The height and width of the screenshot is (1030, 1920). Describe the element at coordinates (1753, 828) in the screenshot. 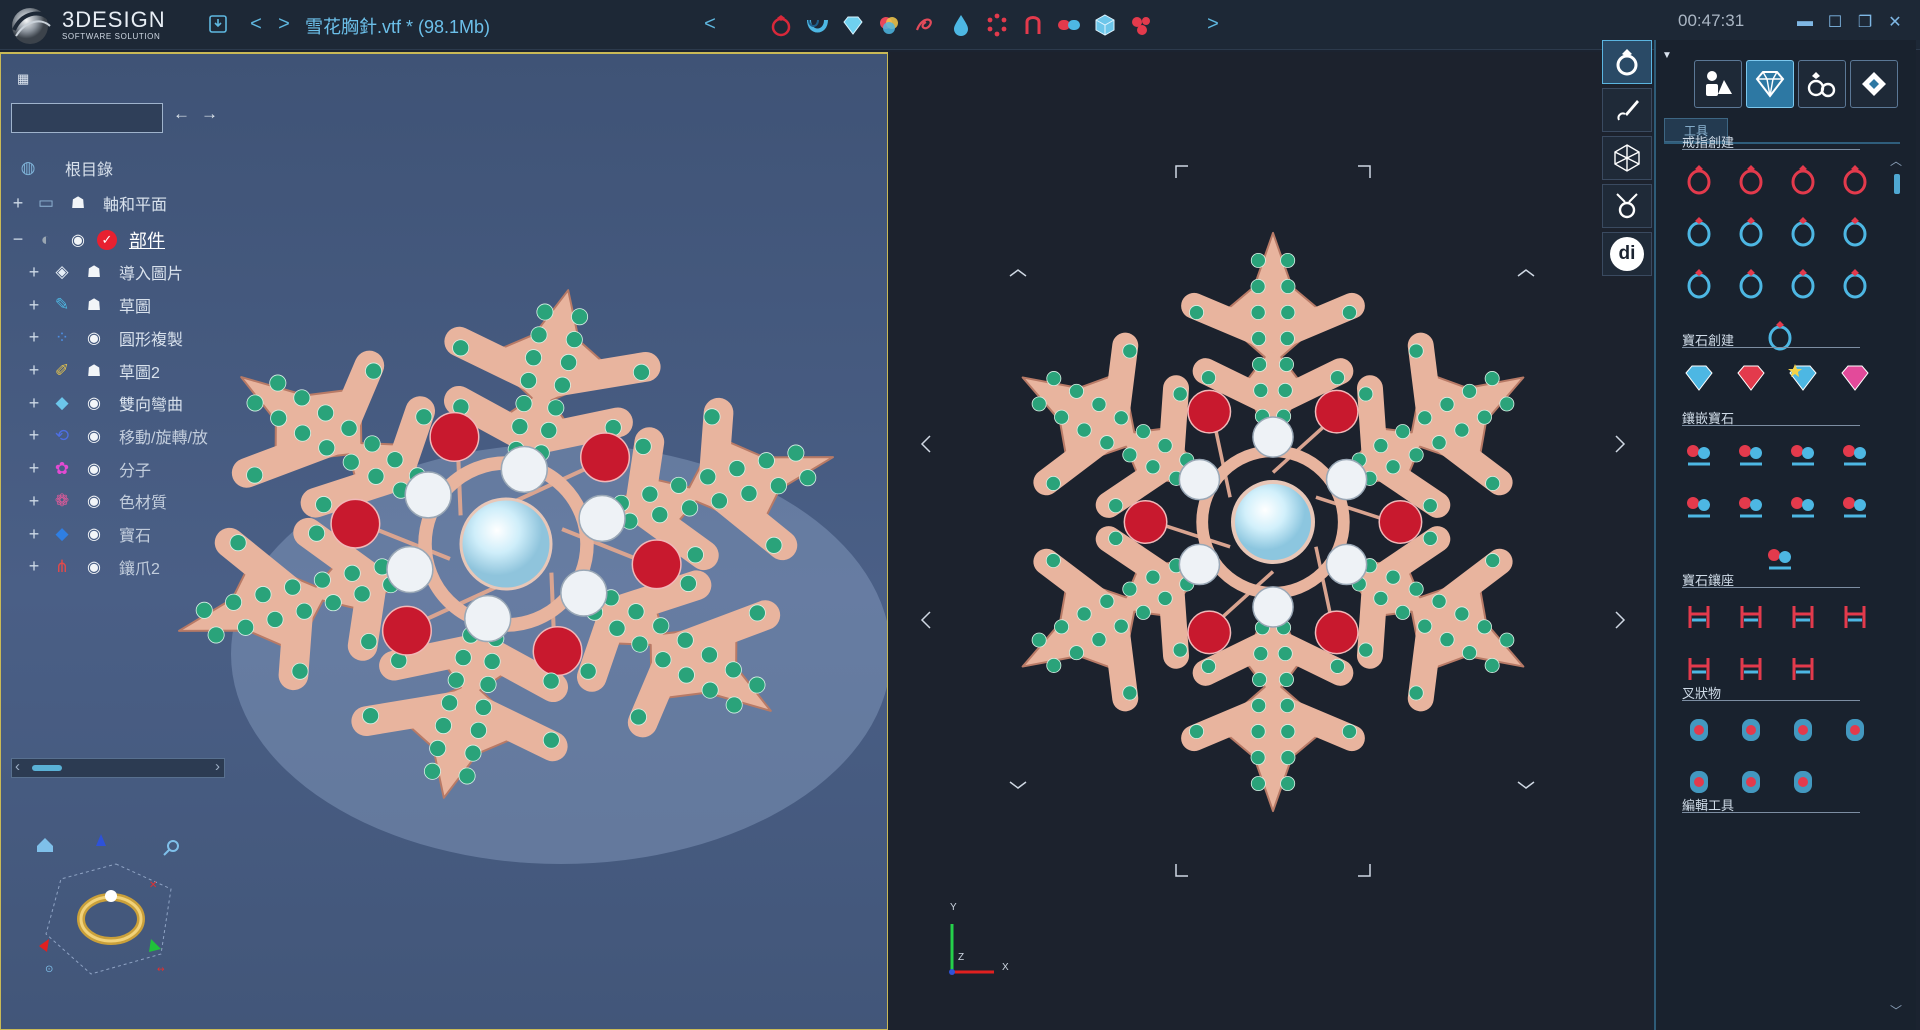

I see `edit-curve-icon` at that location.